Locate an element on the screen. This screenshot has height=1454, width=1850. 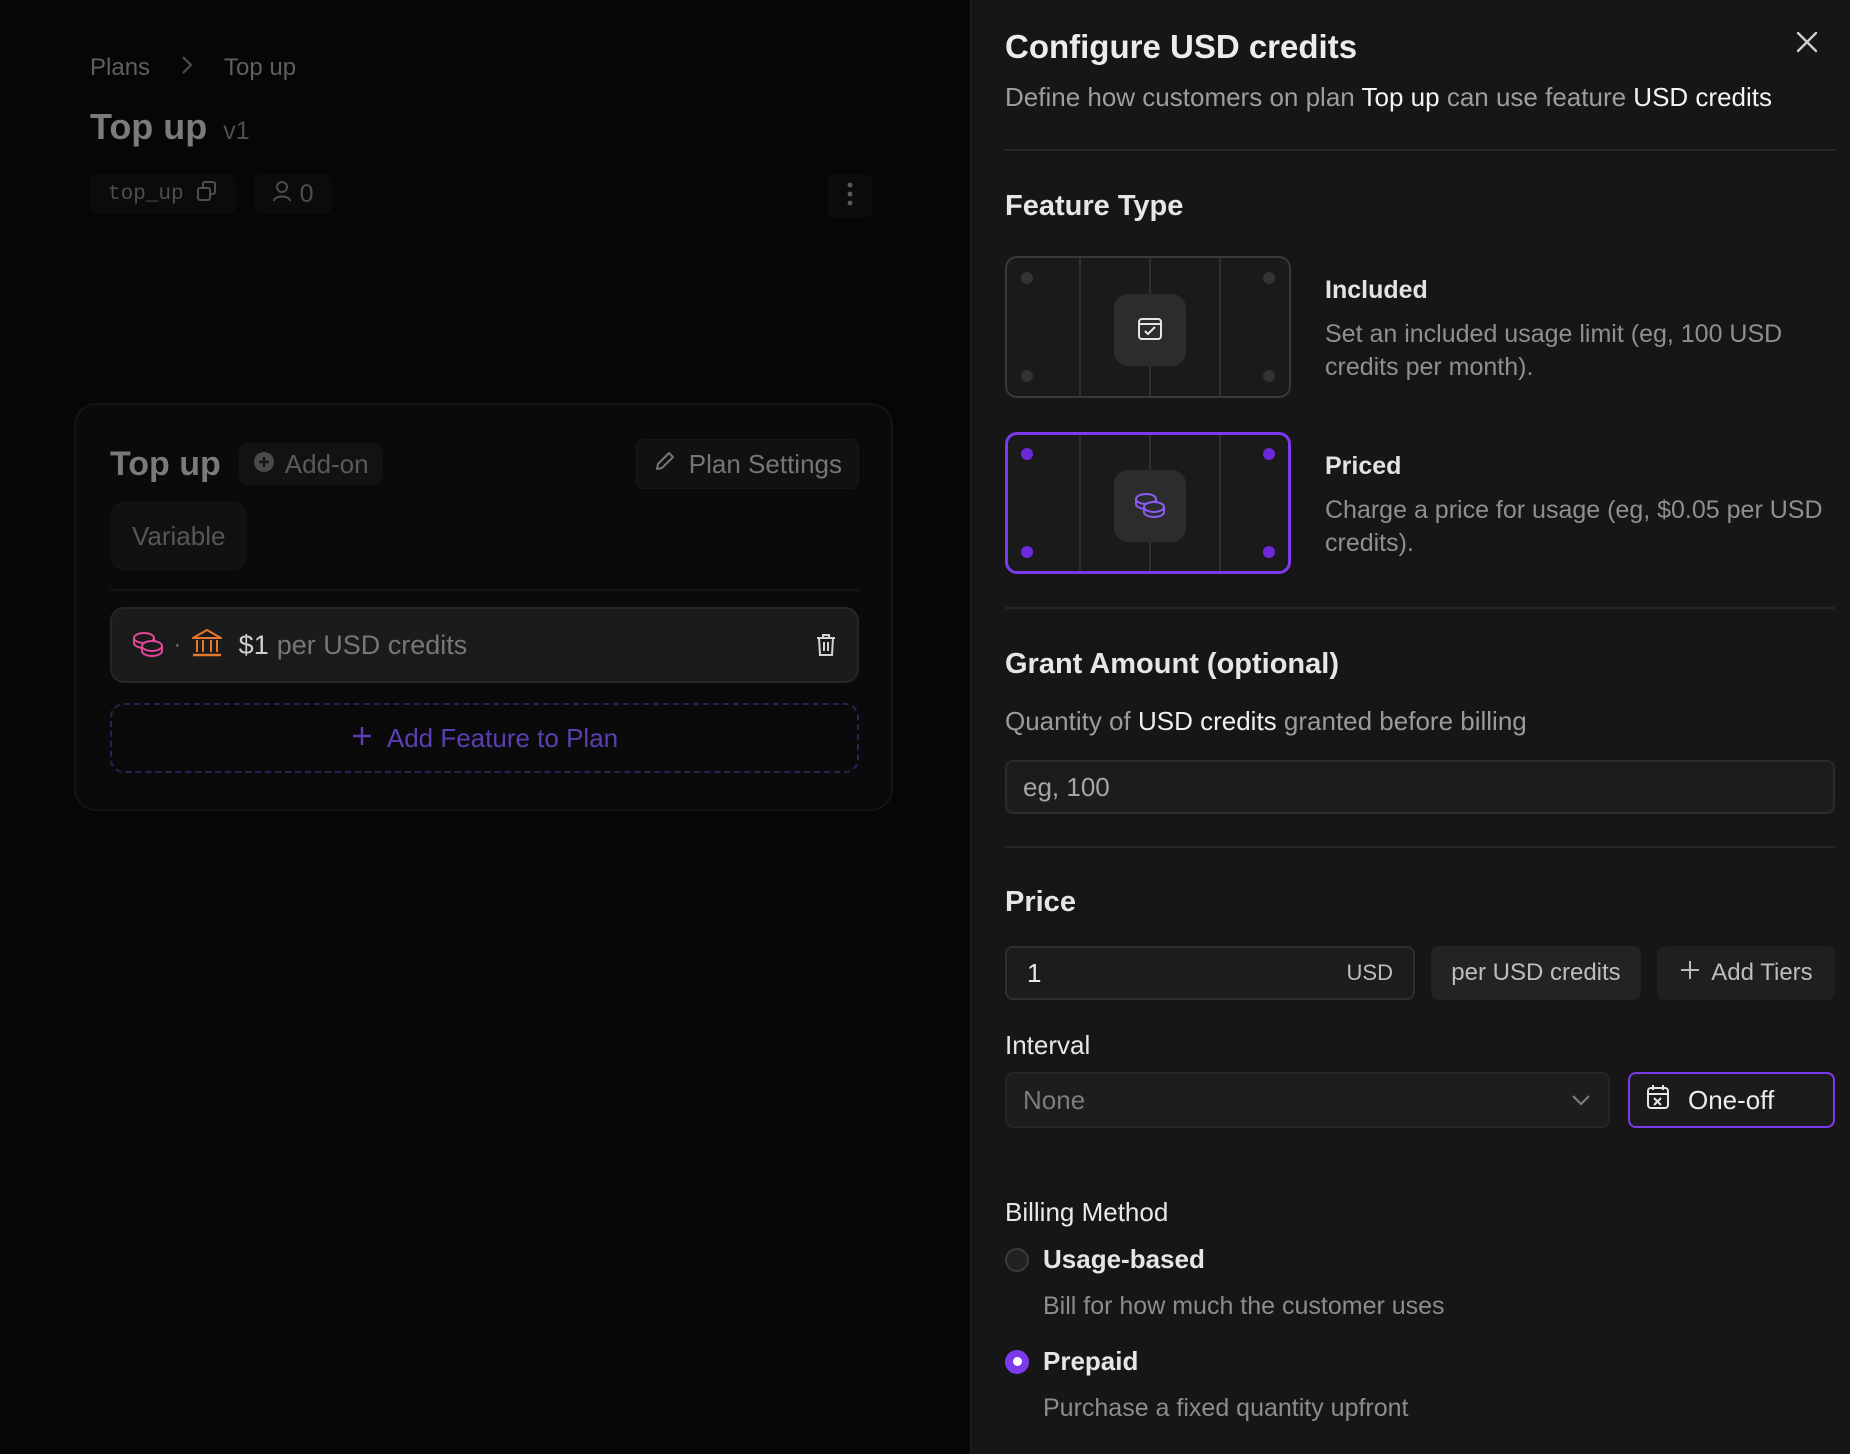
feature-type-title: Feature Type is located at coordinates (1094, 206).